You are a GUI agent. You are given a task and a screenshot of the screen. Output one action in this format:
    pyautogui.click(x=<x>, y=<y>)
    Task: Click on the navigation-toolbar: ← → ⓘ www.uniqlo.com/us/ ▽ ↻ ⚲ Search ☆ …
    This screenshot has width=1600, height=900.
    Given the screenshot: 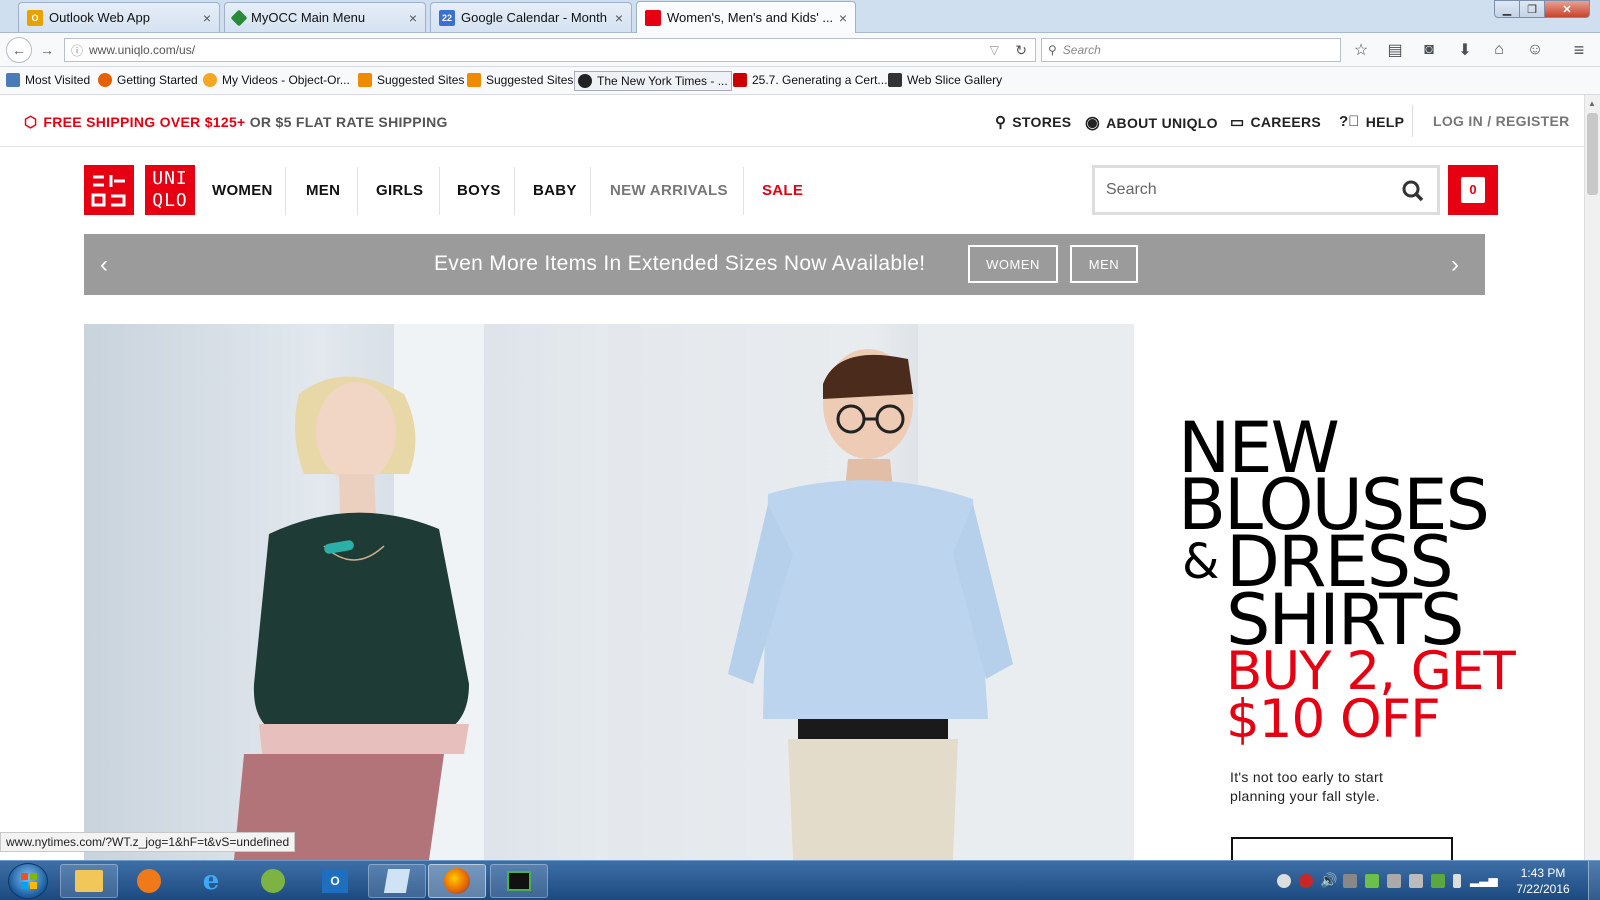 What is the action you would take?
    pyautogui.click(x=800, y=50)
    